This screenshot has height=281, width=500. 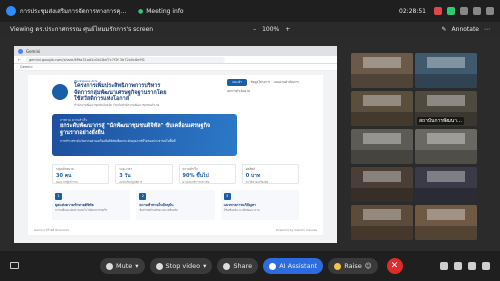 What do you see at coordinates (257, 181) in the screenshot?
I see `stat-desc: ค่าใช้จ่ายเครื่องมือ` at bounding box center [257, 181].